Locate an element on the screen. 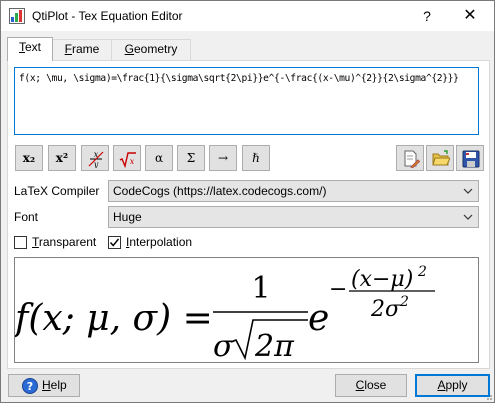 The image size is (495, 403). greek-lowercase-button: α is located at coordinates (159, 158).